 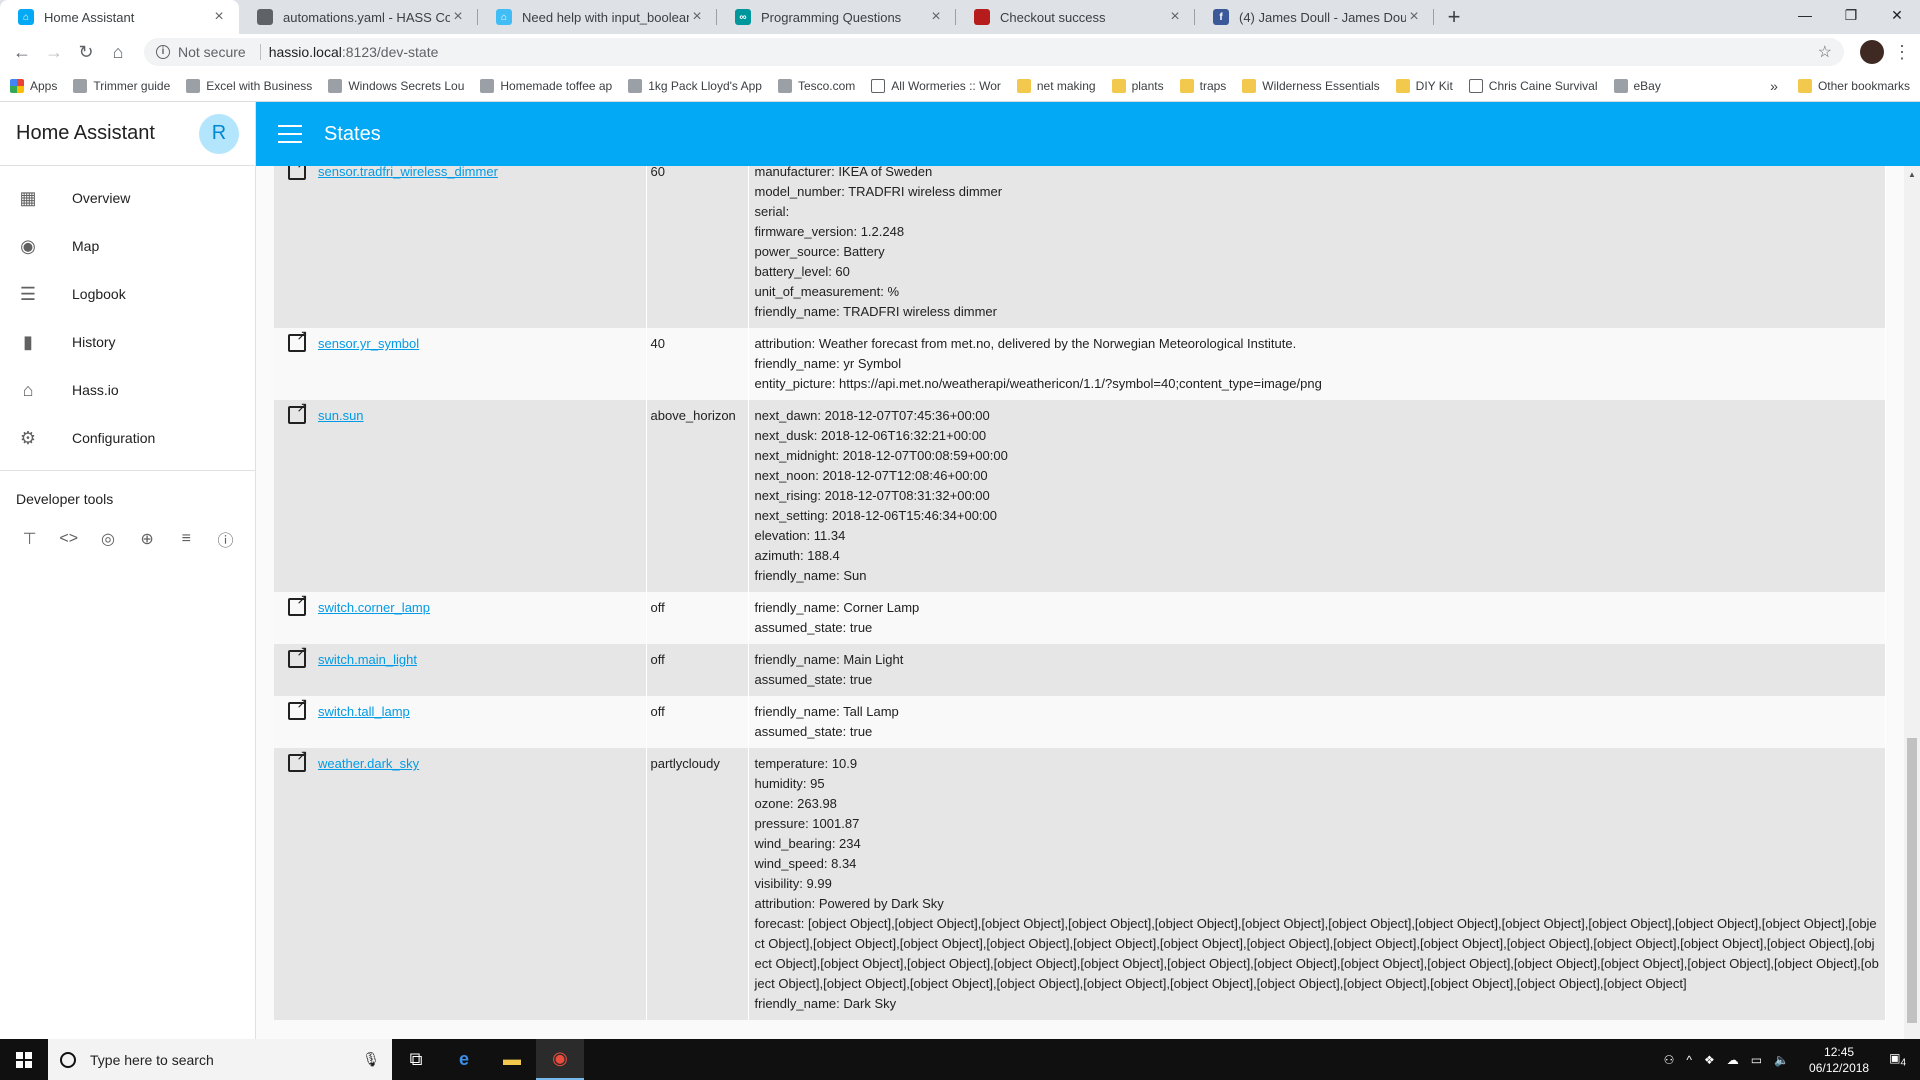 What do you see at coordinates (371, 1059) in the screenshot?
I see `microphone-icon: 🎙` at bounding box center [371, 1059].